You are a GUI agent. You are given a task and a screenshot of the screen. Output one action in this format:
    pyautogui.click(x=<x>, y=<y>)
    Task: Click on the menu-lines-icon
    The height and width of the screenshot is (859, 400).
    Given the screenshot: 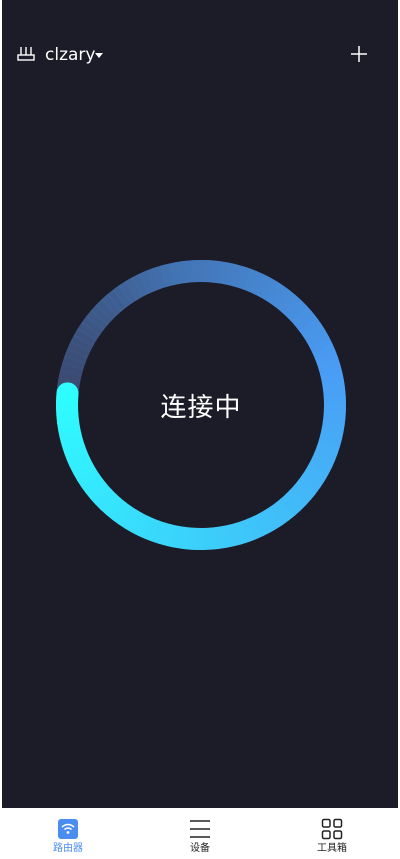 What is the action you would take?
    pyautogui.click(x=200, y=829)
    